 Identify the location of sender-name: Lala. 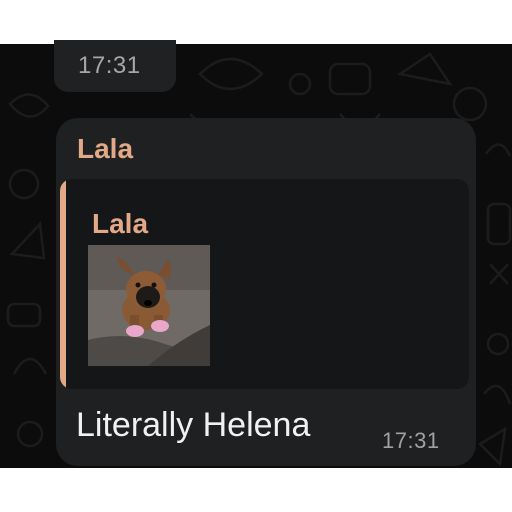
(105, 149).